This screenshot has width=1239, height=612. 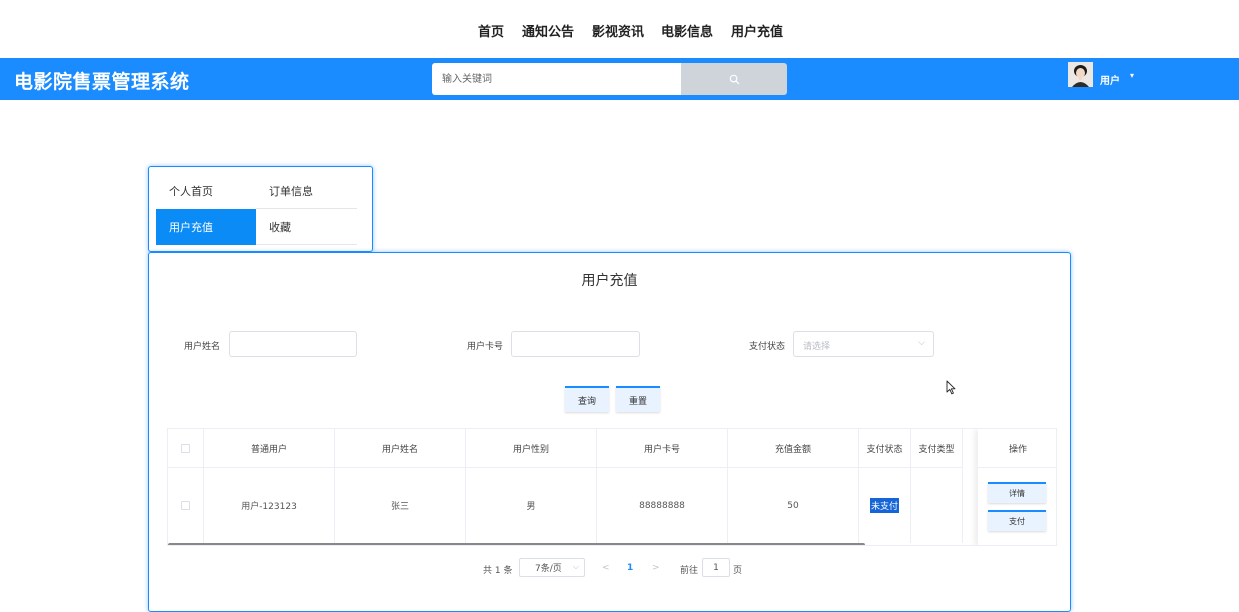 I want to click on detail-button: 详情, so click(x=1017, y=492).